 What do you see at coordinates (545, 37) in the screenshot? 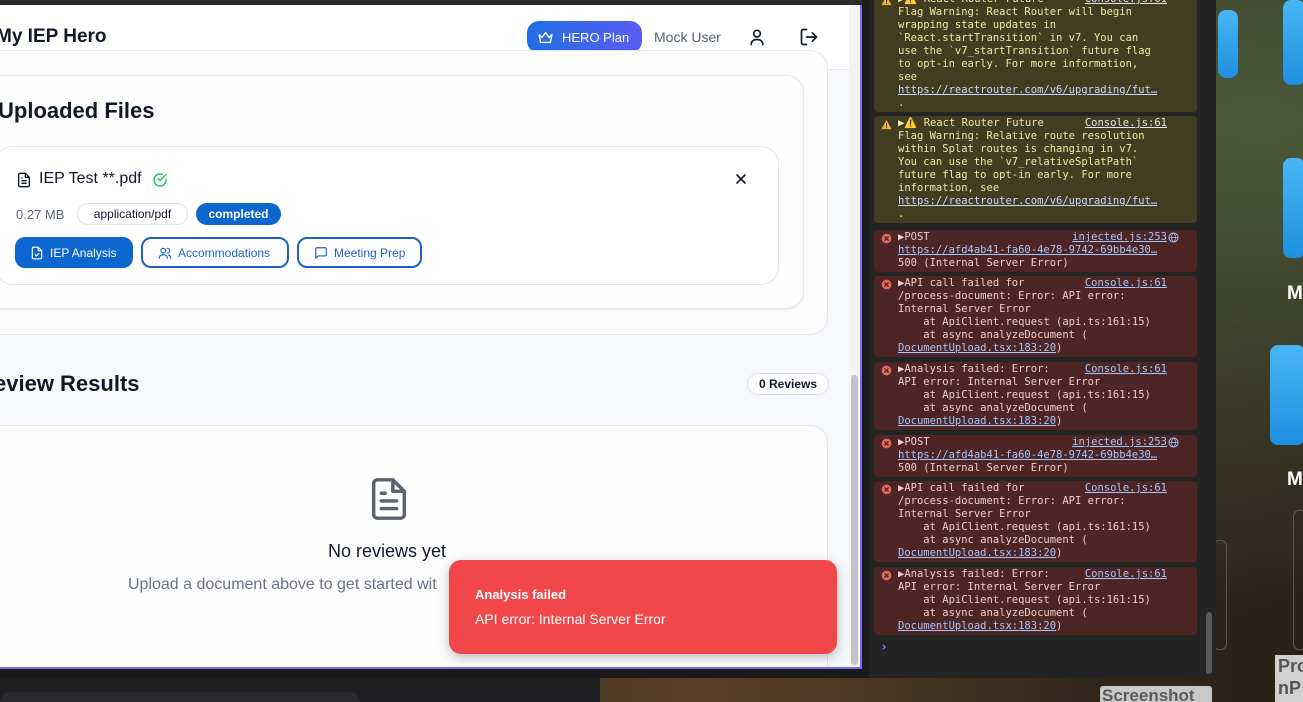
I see `crown-icon` at bounding box center [545, 37].